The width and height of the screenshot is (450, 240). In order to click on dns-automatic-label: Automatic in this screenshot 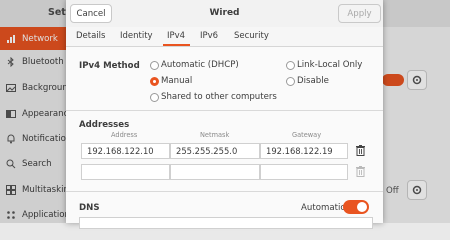, I will do `click(323, 208)`.